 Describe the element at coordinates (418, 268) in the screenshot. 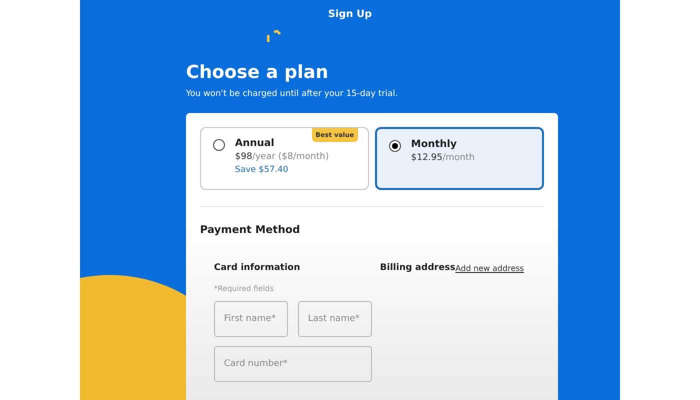

I see `section-subtitle: Billing address` at that location.